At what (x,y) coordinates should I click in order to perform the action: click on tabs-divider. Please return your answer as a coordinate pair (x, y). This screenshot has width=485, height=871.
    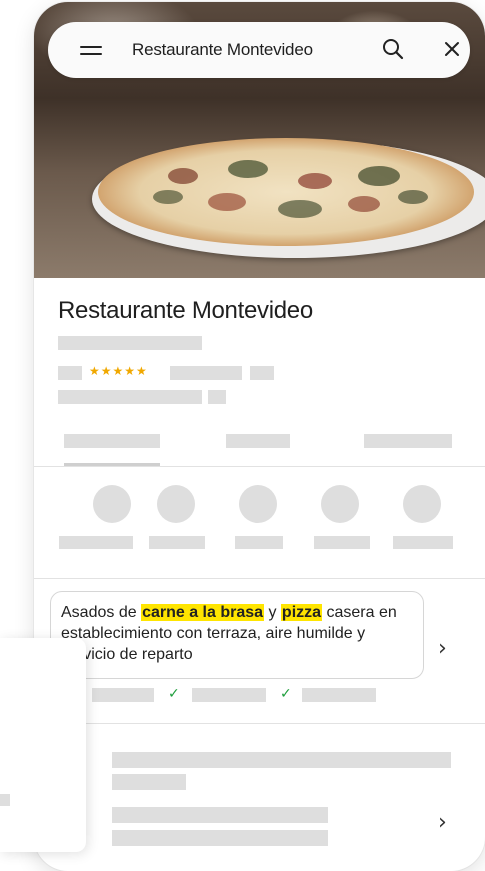
    Looking at the image, I should click on (259, 466).